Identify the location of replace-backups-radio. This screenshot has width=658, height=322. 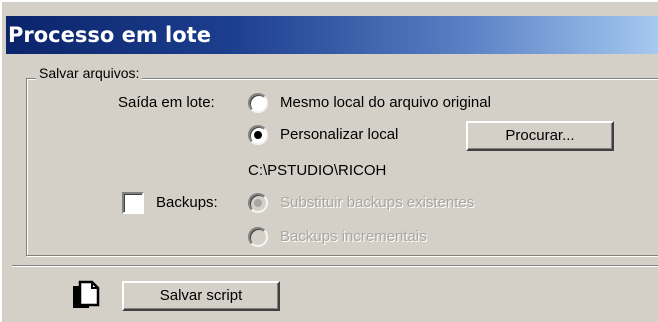
(258, 203).